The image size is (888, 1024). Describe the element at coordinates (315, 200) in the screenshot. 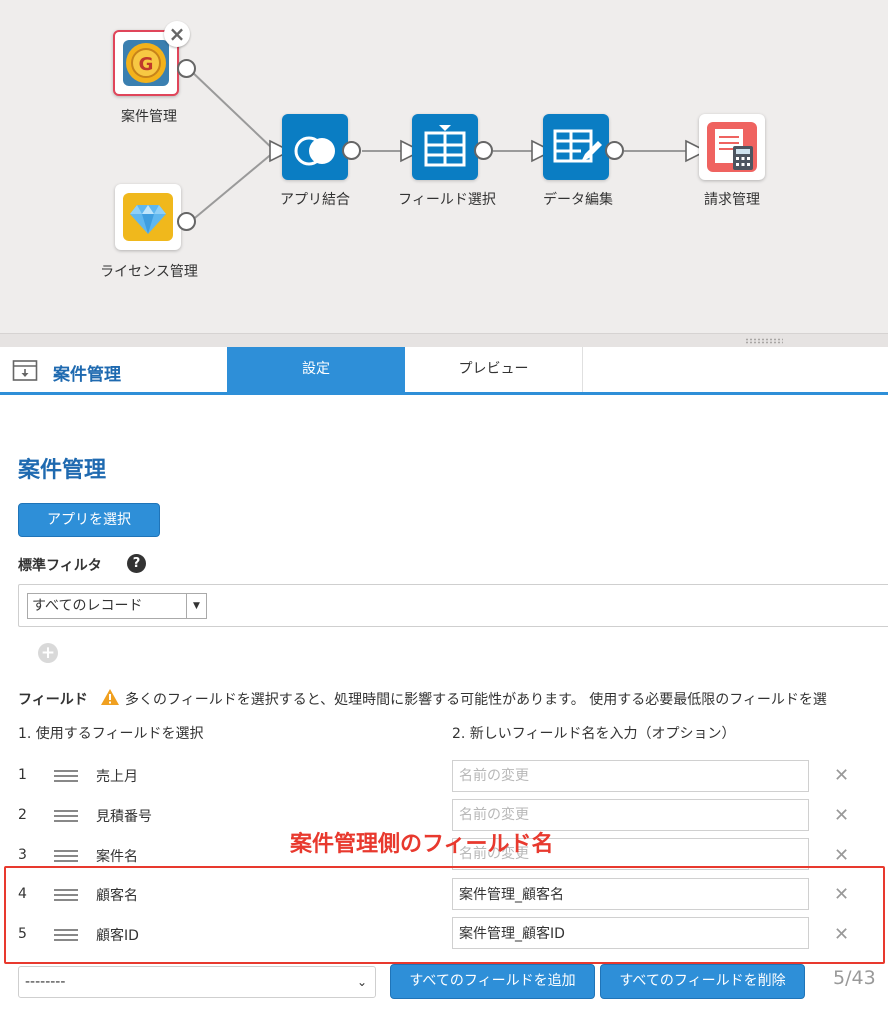

I see `join-node-label: アプリ結合` at that location.